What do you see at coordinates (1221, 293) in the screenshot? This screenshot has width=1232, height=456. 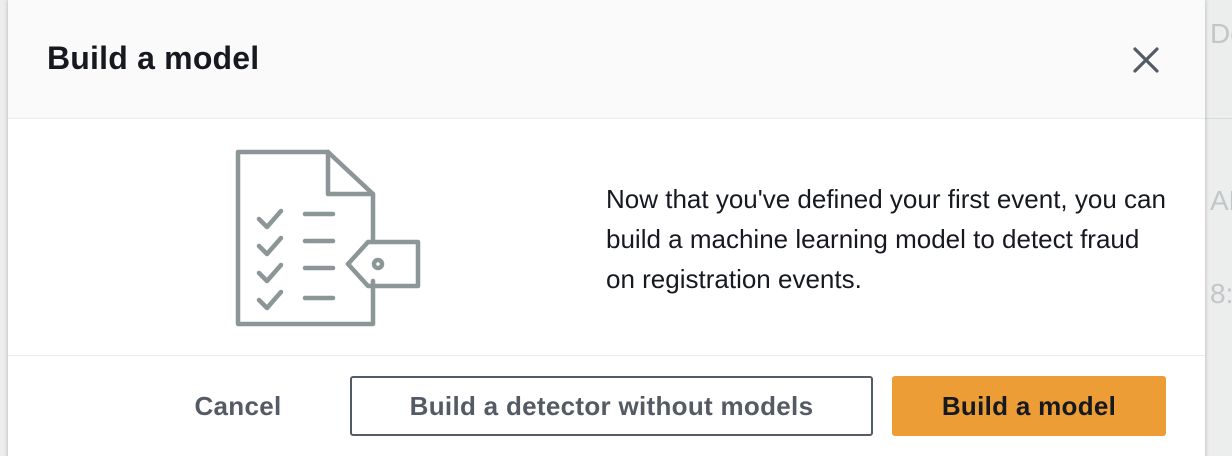 I see `background-text-fragment: 8:` at bounding box center [1221, 293].